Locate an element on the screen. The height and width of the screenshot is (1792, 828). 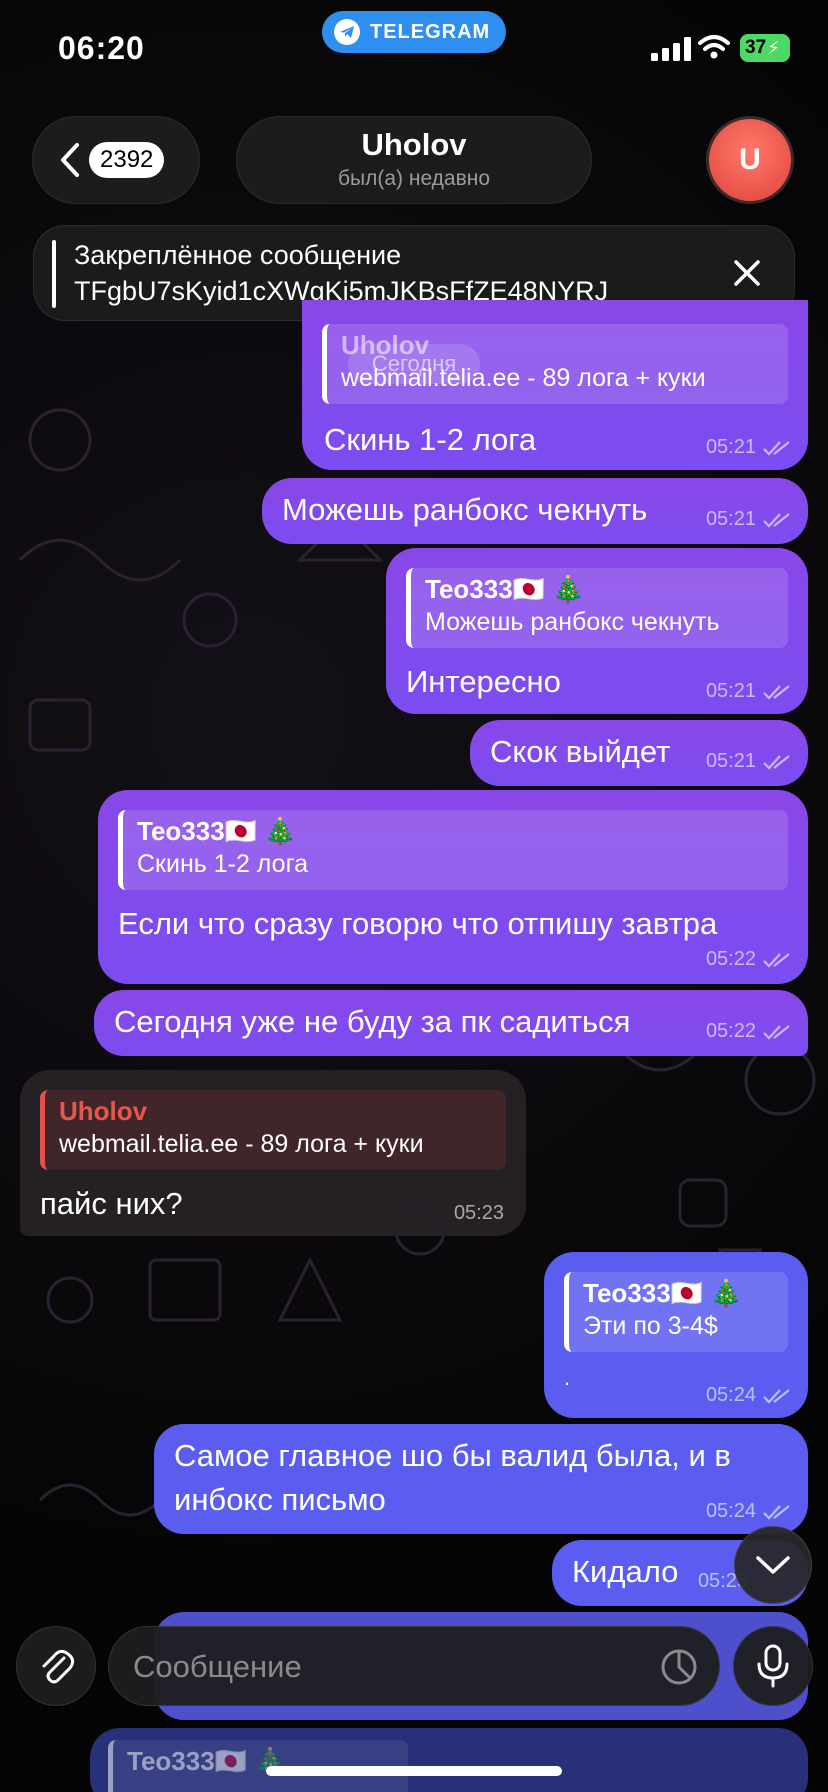
message-bubble-outgoing: Teo333🇯🇵 🎄 Эти по 3-4$ . 05:24 is located at coordinates (676, 1335).